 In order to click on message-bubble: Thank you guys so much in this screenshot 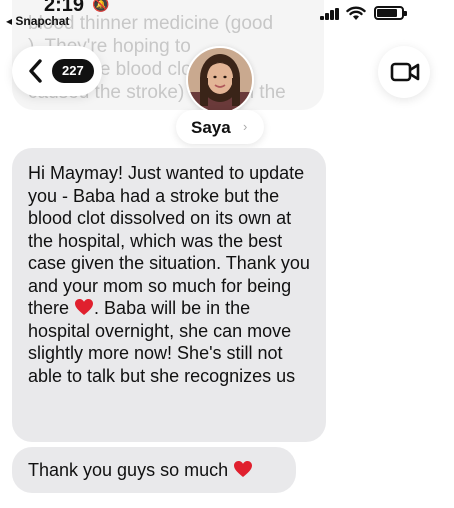, I will do `click(154, 470)`.